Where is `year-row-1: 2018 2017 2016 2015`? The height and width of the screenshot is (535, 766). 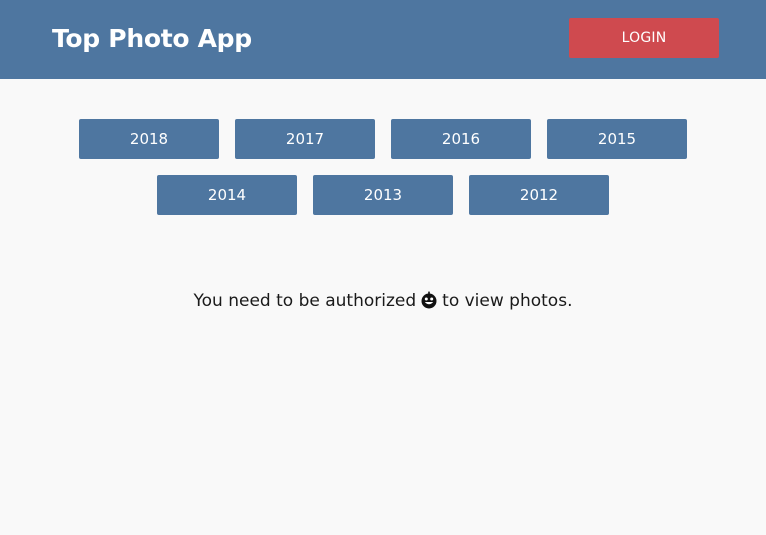
year-row-1: 2018 2017 2016 2015 is located at coordinates (383, 139).